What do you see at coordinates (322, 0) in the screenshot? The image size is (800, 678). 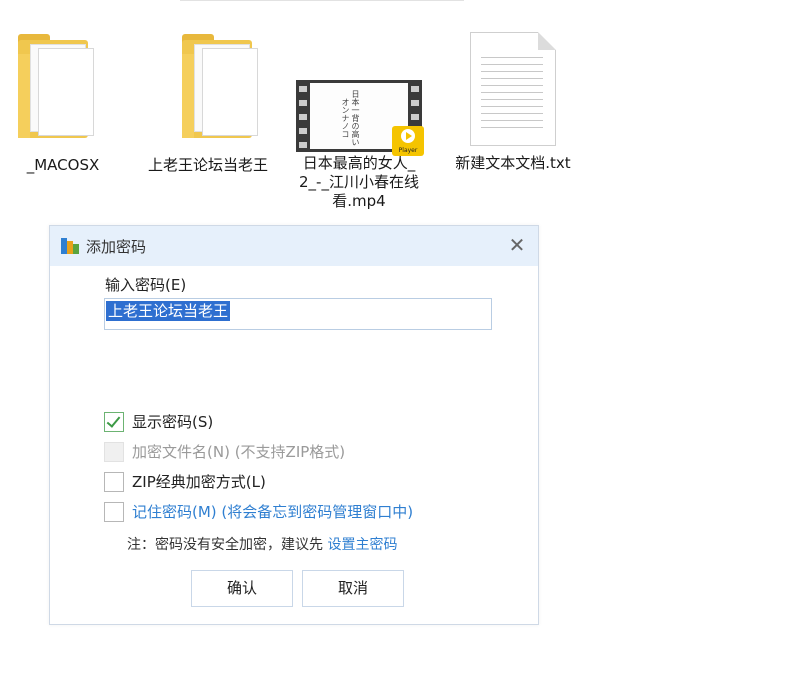 I see `divider` at bounding box center [322, 0].